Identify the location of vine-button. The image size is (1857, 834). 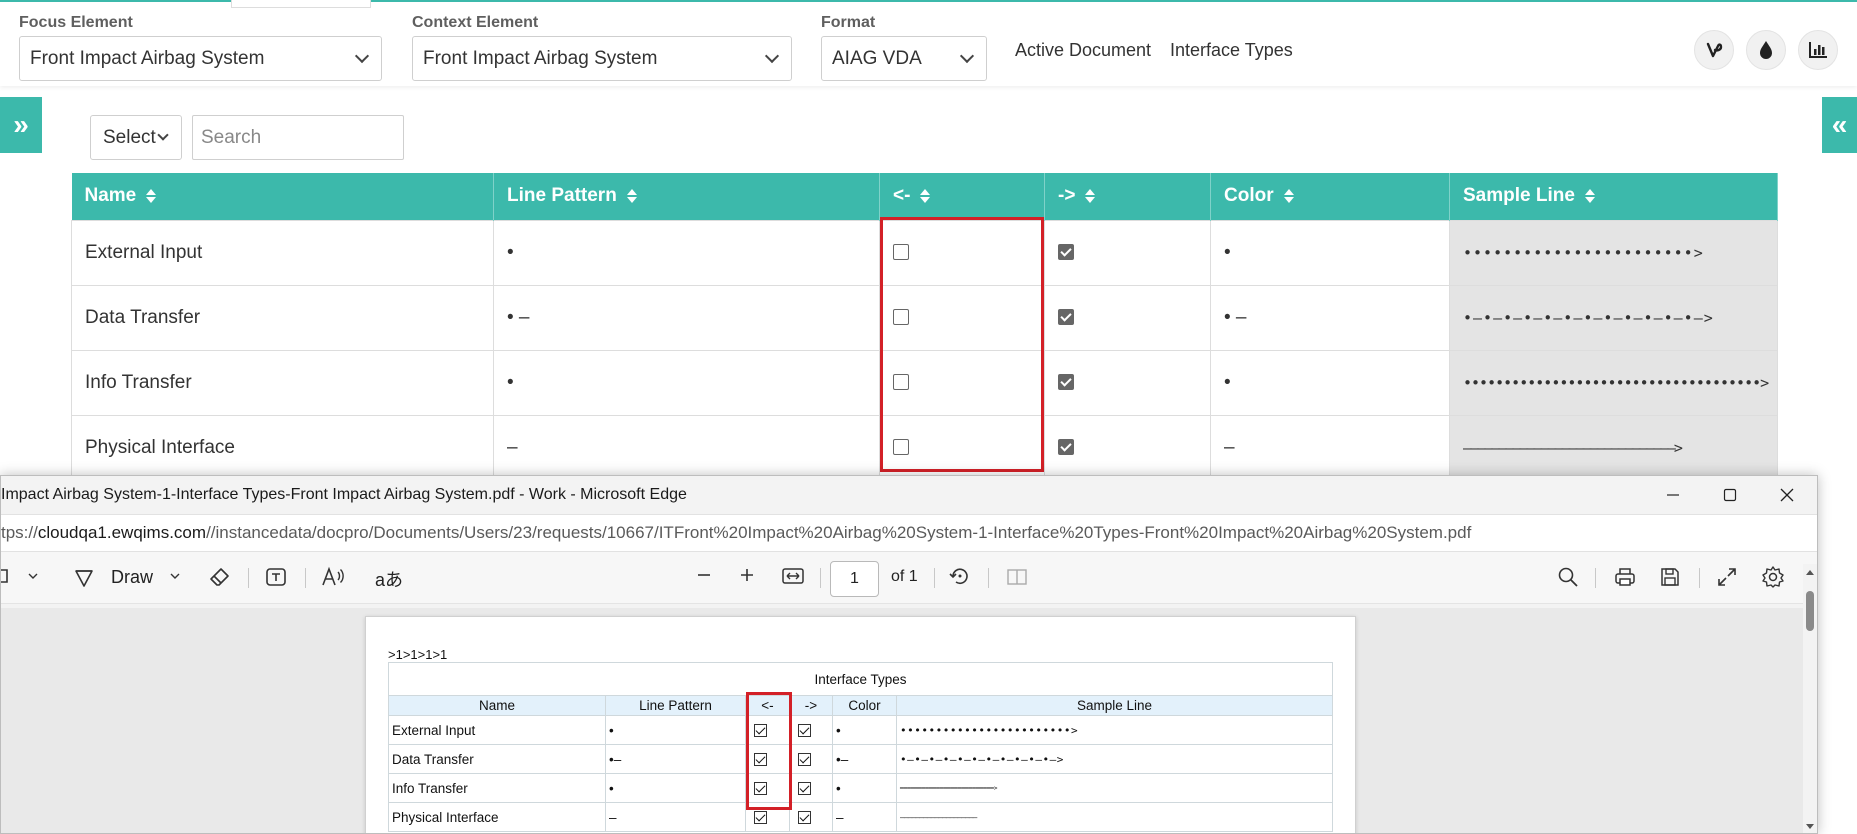
(1714, 50).